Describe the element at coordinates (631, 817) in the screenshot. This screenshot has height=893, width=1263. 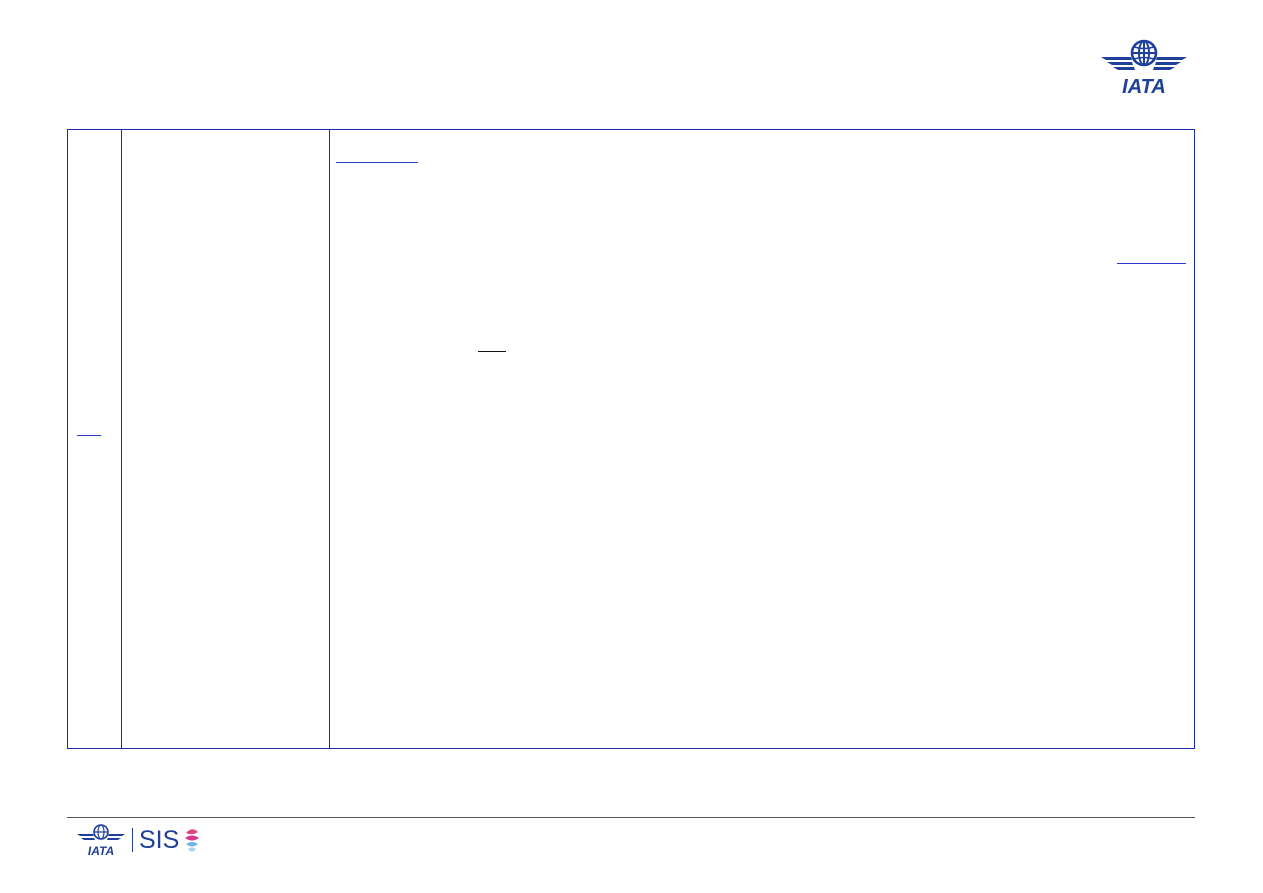
I see `footer-divider` at that location.